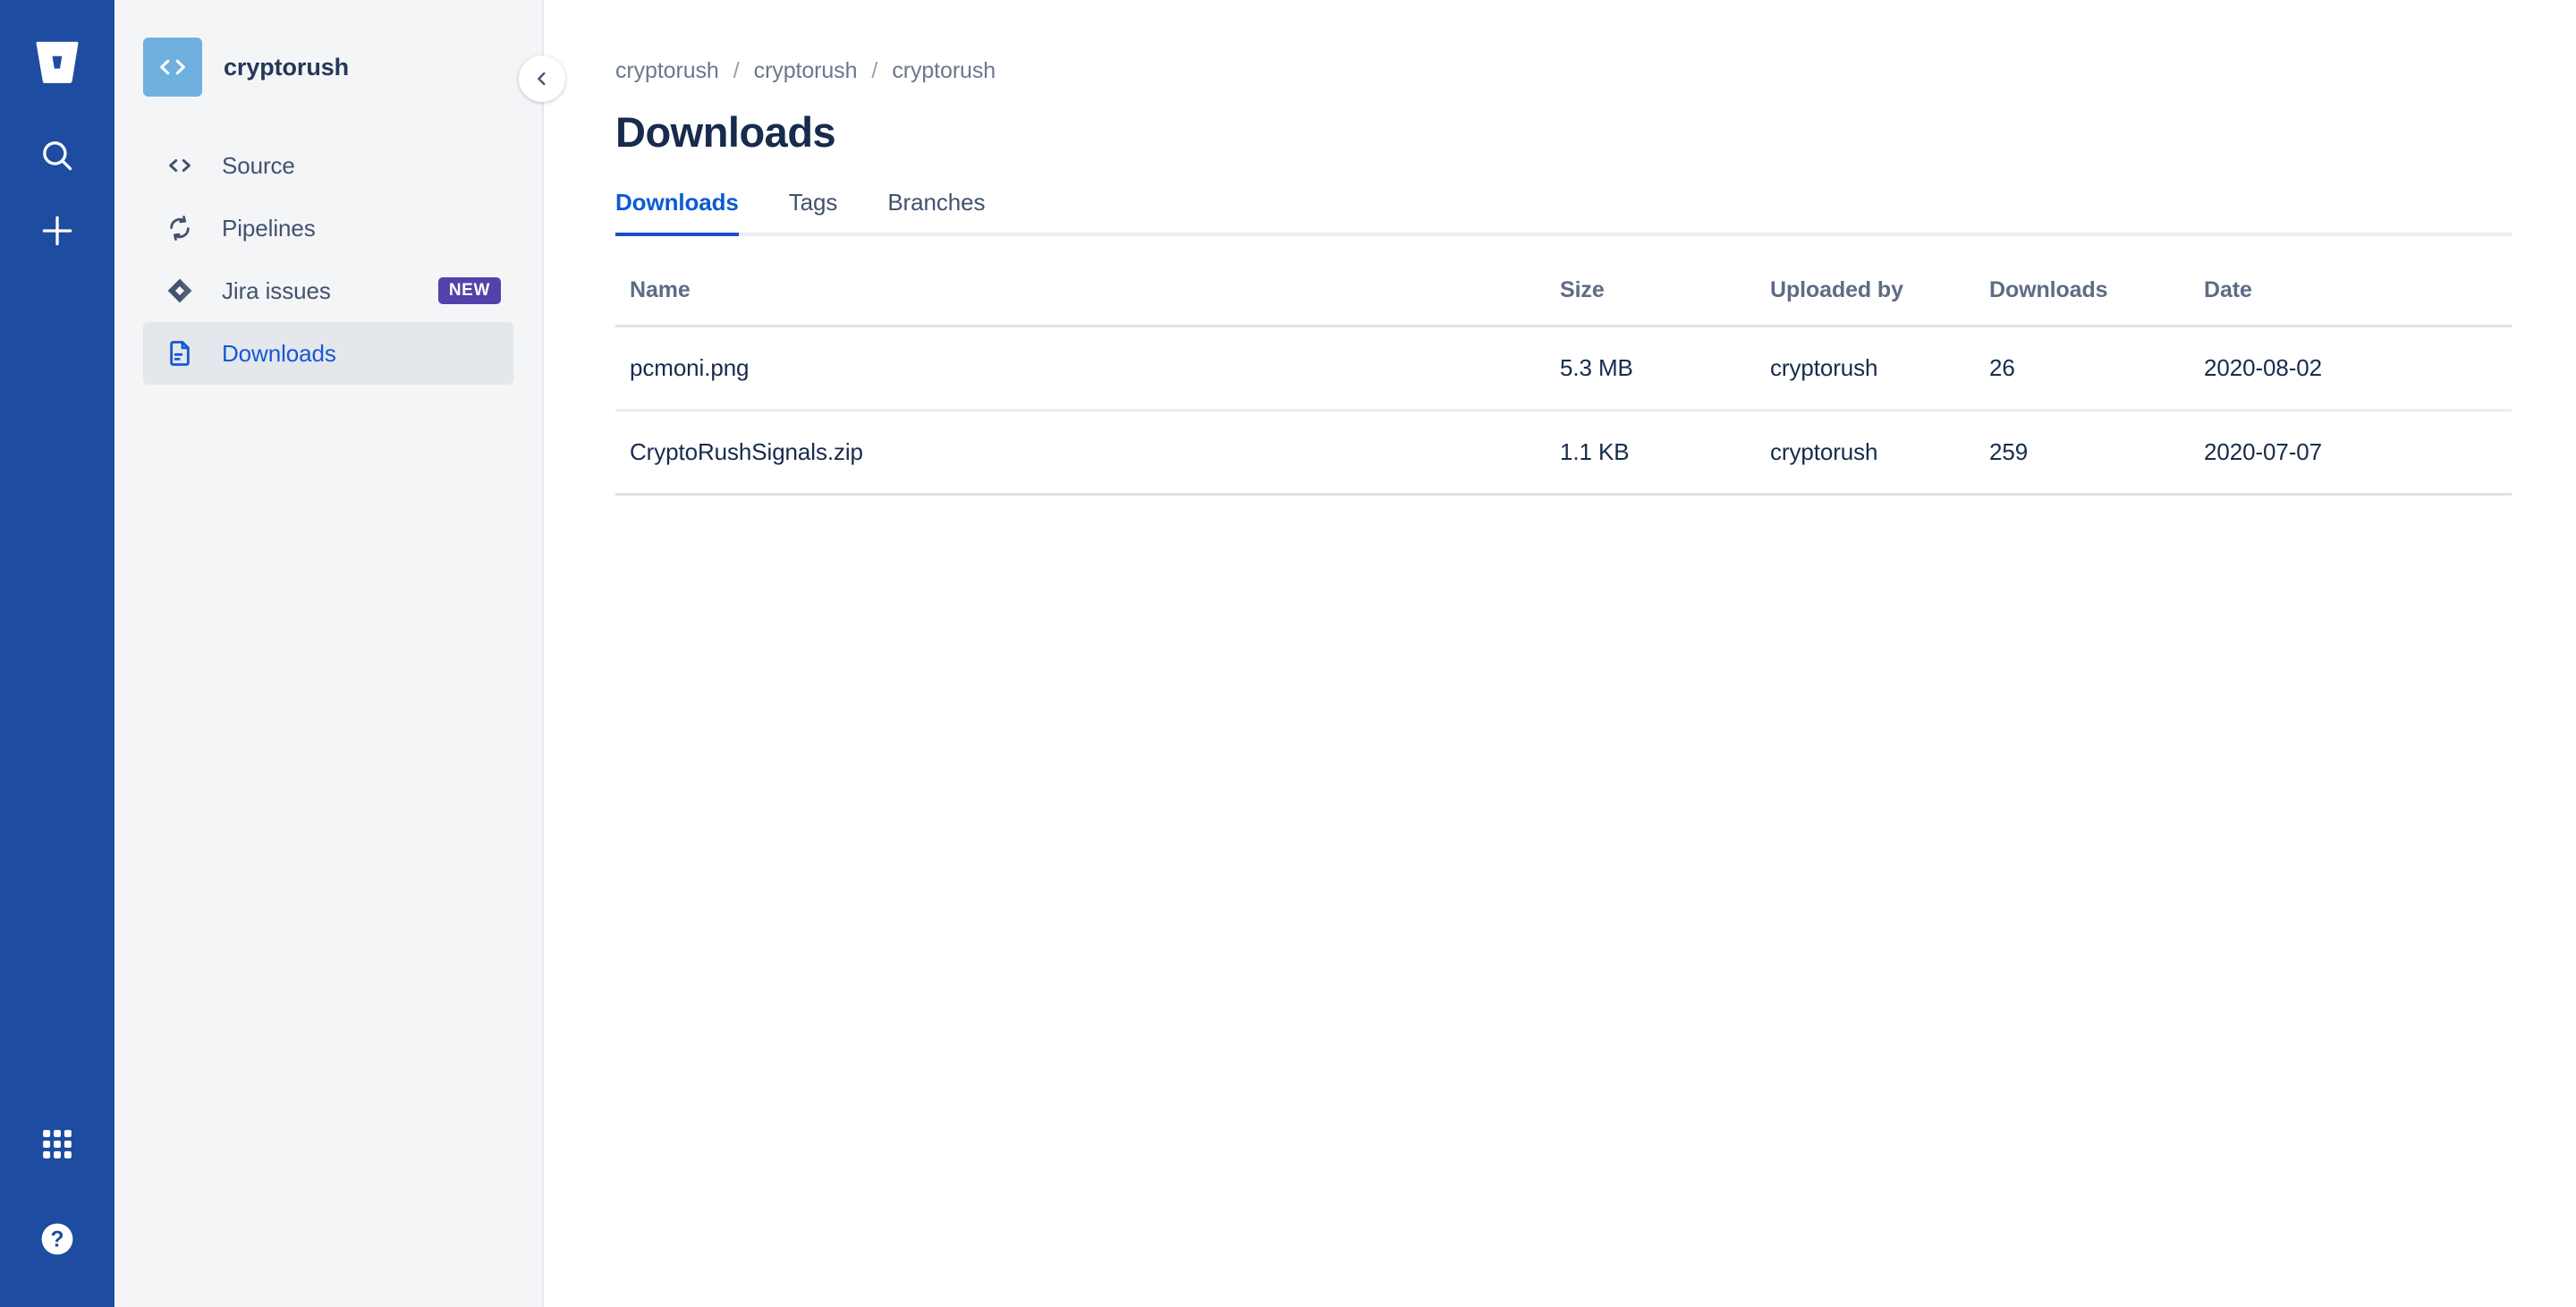 Image resolution: width=2576 pixels, height=1307 pixels. Describe the element at coordinates (57, 155) in the screenshot. I see `search-icon` at that location.